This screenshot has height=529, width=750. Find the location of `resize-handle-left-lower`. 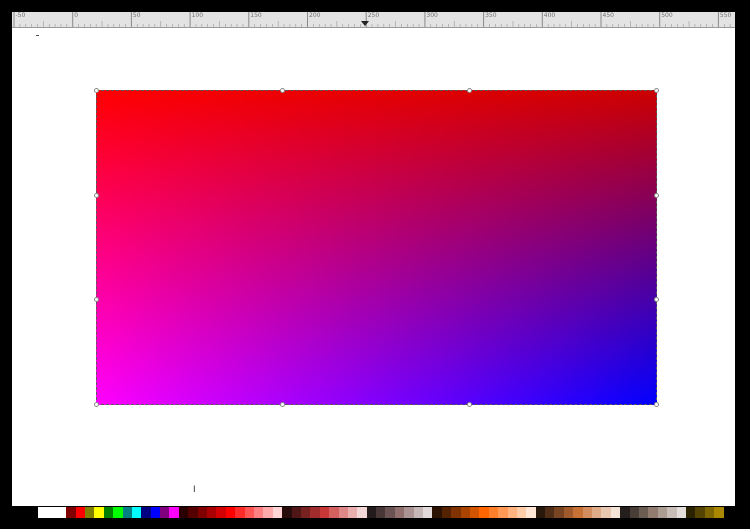

resize-handle-left-lower is located at coordinates (96, 299).